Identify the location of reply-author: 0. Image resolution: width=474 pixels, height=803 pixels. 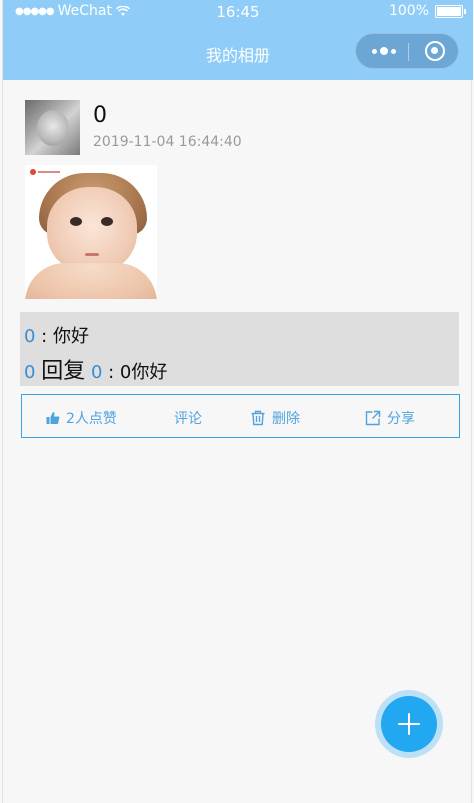
(29, 372).